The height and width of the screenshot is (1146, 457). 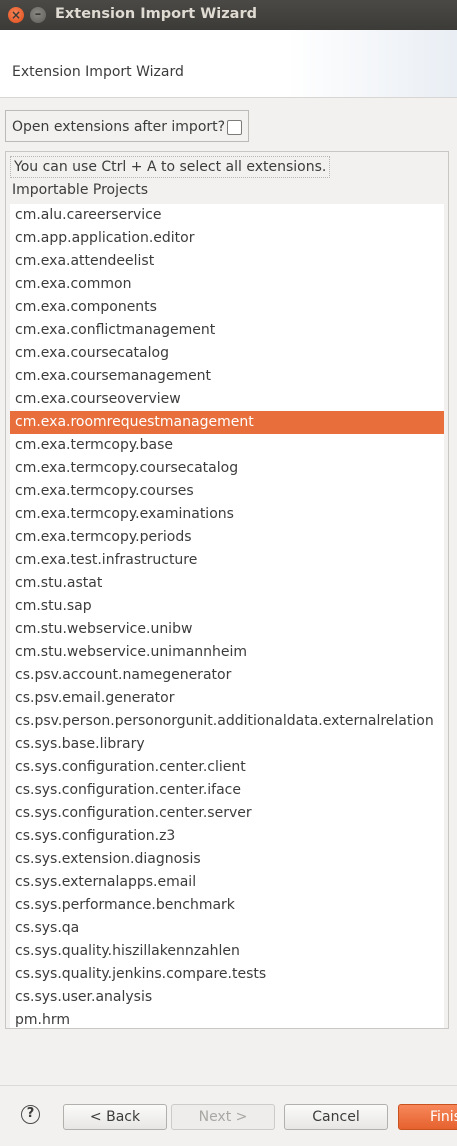 What do you see at coordinates (115, 1117) in the screenshot?
I see `back-button: < Back` at bounding box center [115, 1117].